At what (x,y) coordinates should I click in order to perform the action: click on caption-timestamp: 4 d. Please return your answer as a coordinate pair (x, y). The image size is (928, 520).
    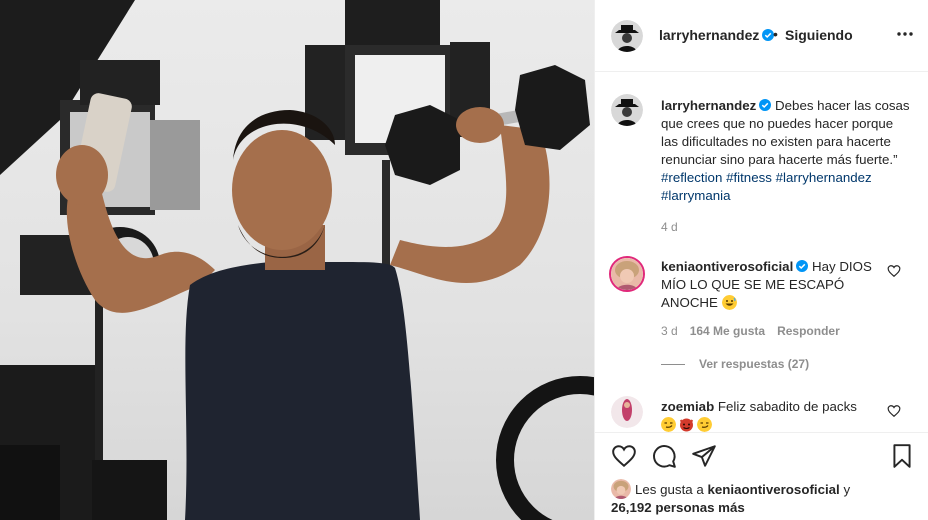
    Looking at the image, I should click on (669, 227).